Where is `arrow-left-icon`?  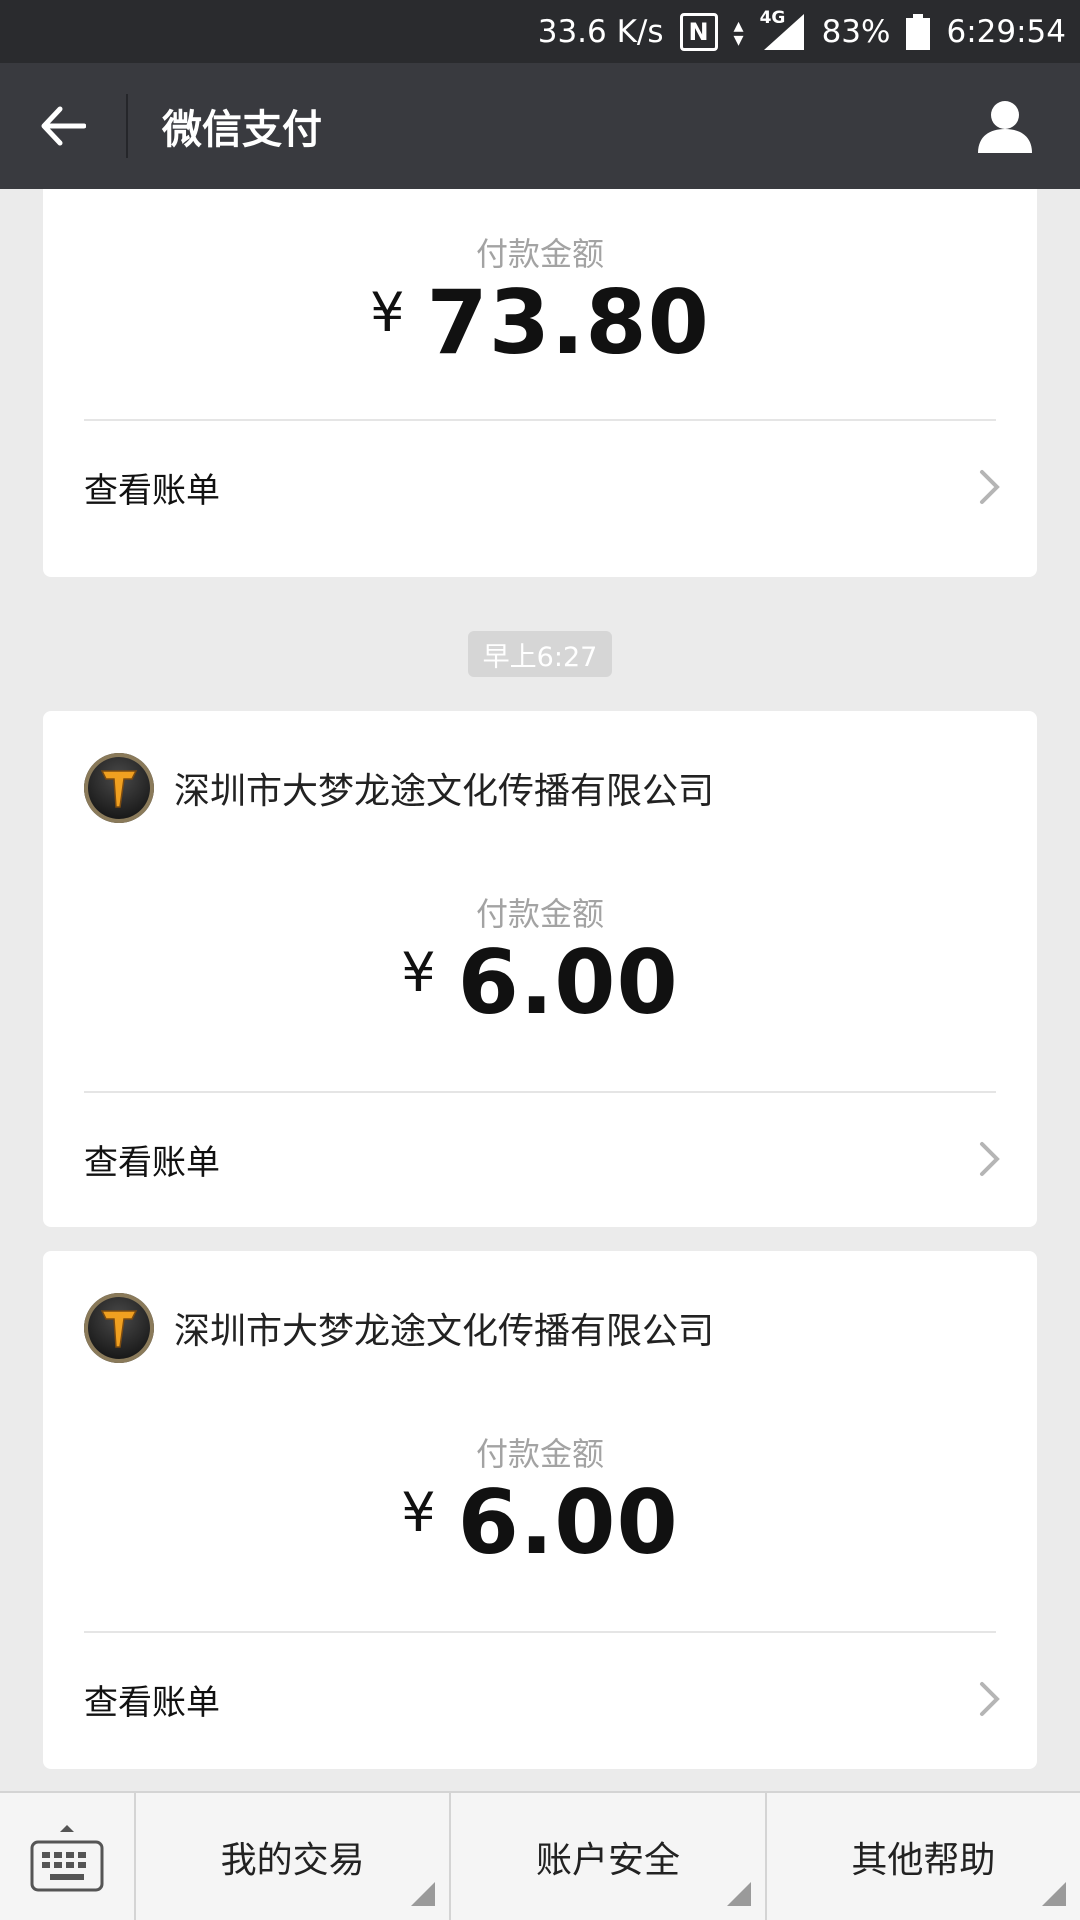 arrow-left-icon is located at coordinates (63, 126).